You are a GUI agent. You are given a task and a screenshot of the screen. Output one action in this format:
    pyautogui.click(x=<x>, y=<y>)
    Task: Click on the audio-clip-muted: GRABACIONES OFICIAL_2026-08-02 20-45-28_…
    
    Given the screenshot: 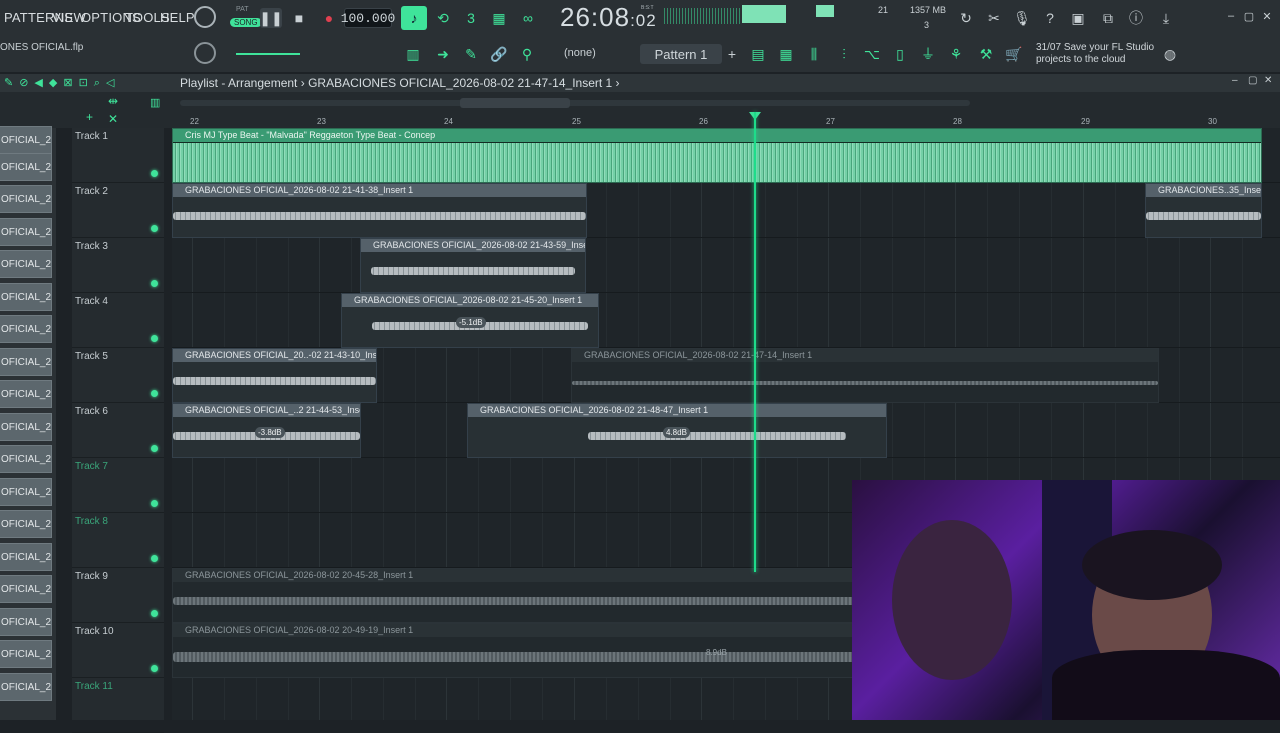 What is the action you would take?
    pyautogui.click(x=522, y=595)
    